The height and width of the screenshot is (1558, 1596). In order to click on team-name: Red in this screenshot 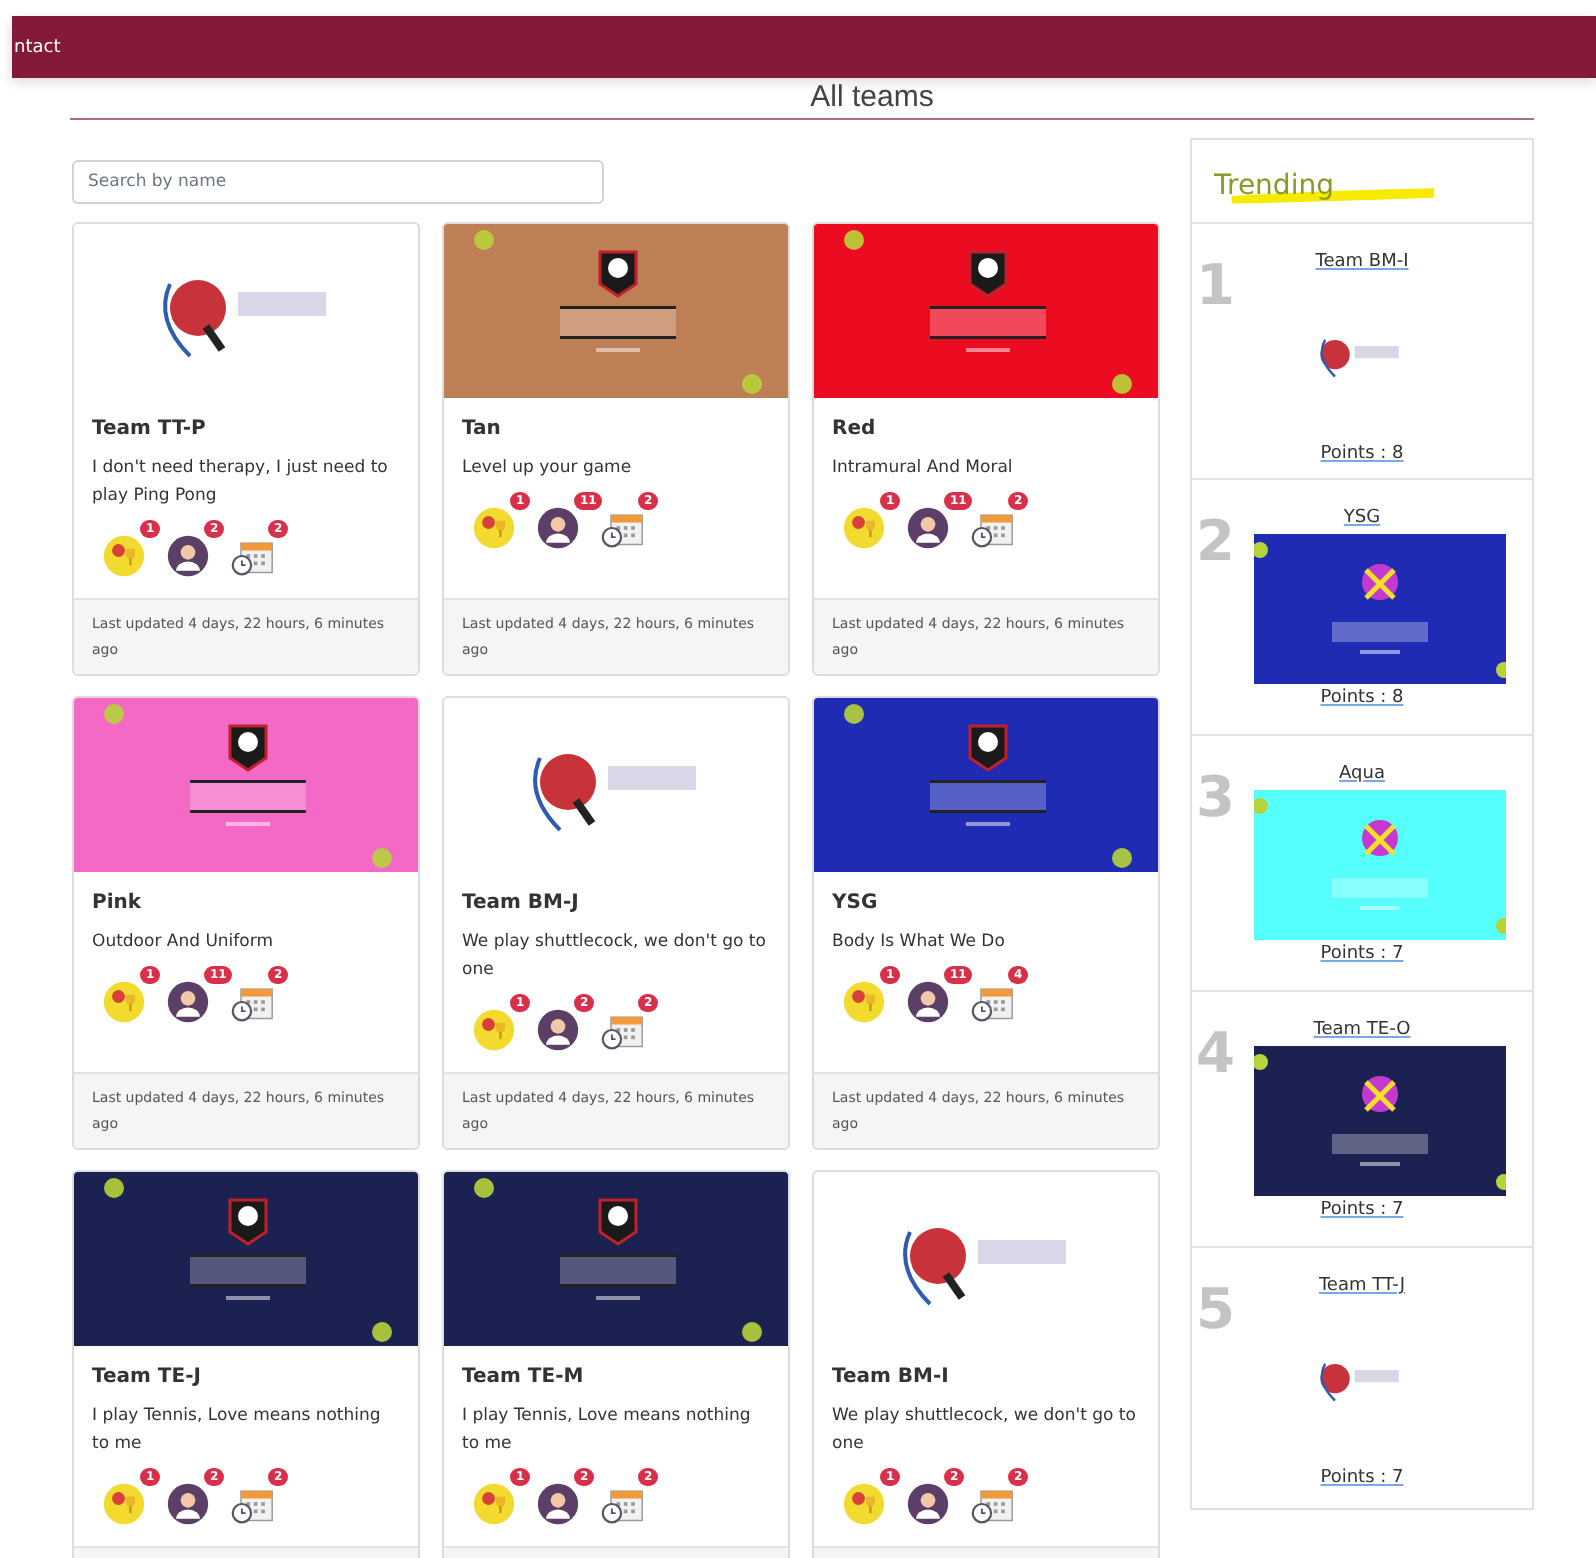, I will do `click(855, 429)`.